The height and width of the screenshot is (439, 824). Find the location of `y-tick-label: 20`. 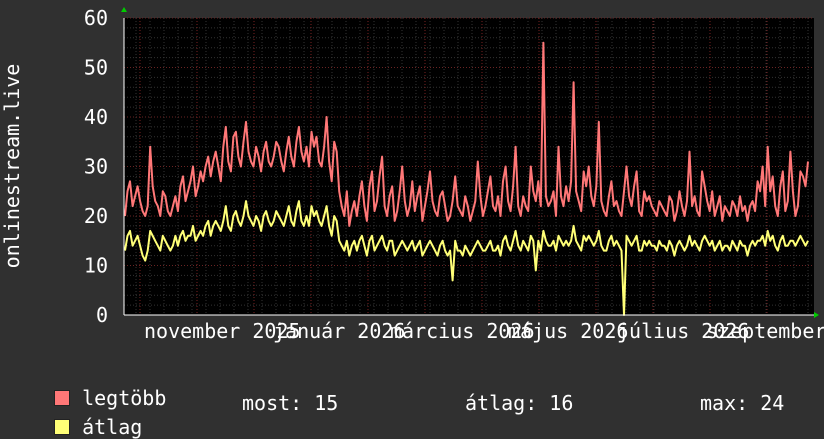

y-tick-label: 20 is located at coordinates (96, 216).